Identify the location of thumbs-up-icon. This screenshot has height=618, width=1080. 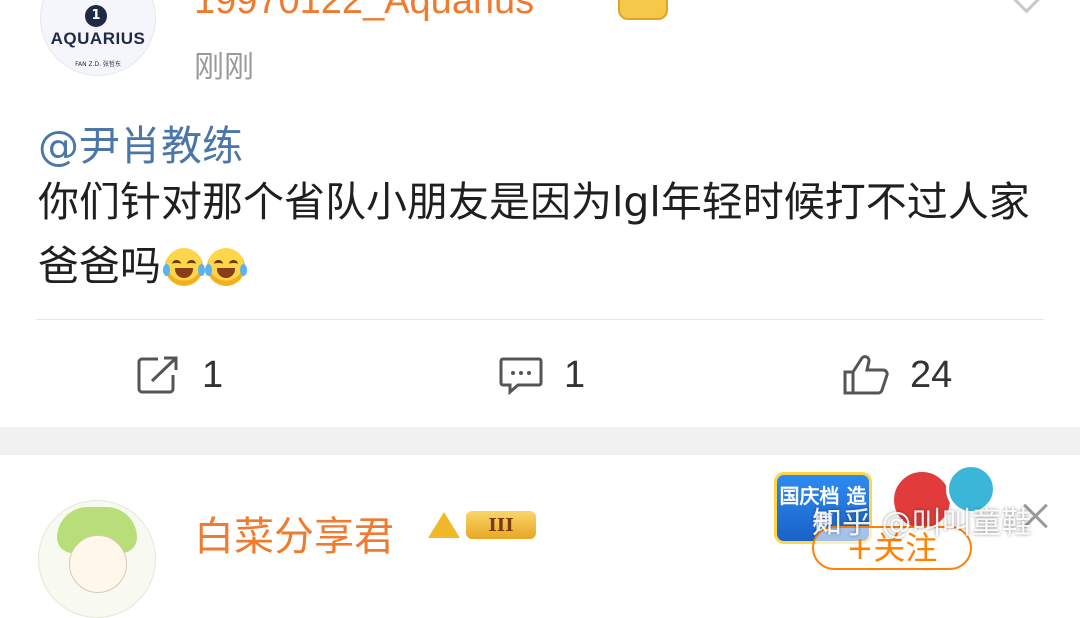
(866, 375).